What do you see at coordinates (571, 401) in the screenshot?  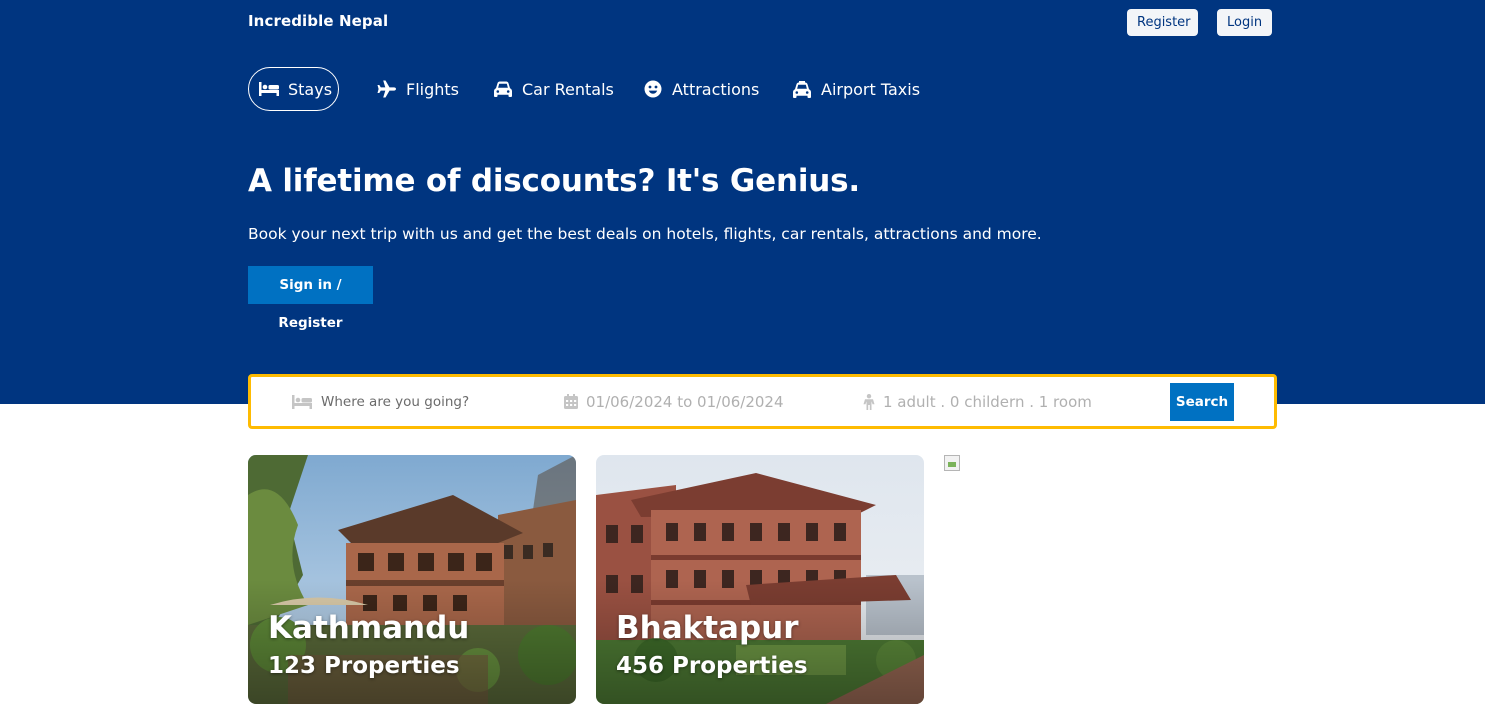 I see `calendar-icon` at bounding box center [571, 401].